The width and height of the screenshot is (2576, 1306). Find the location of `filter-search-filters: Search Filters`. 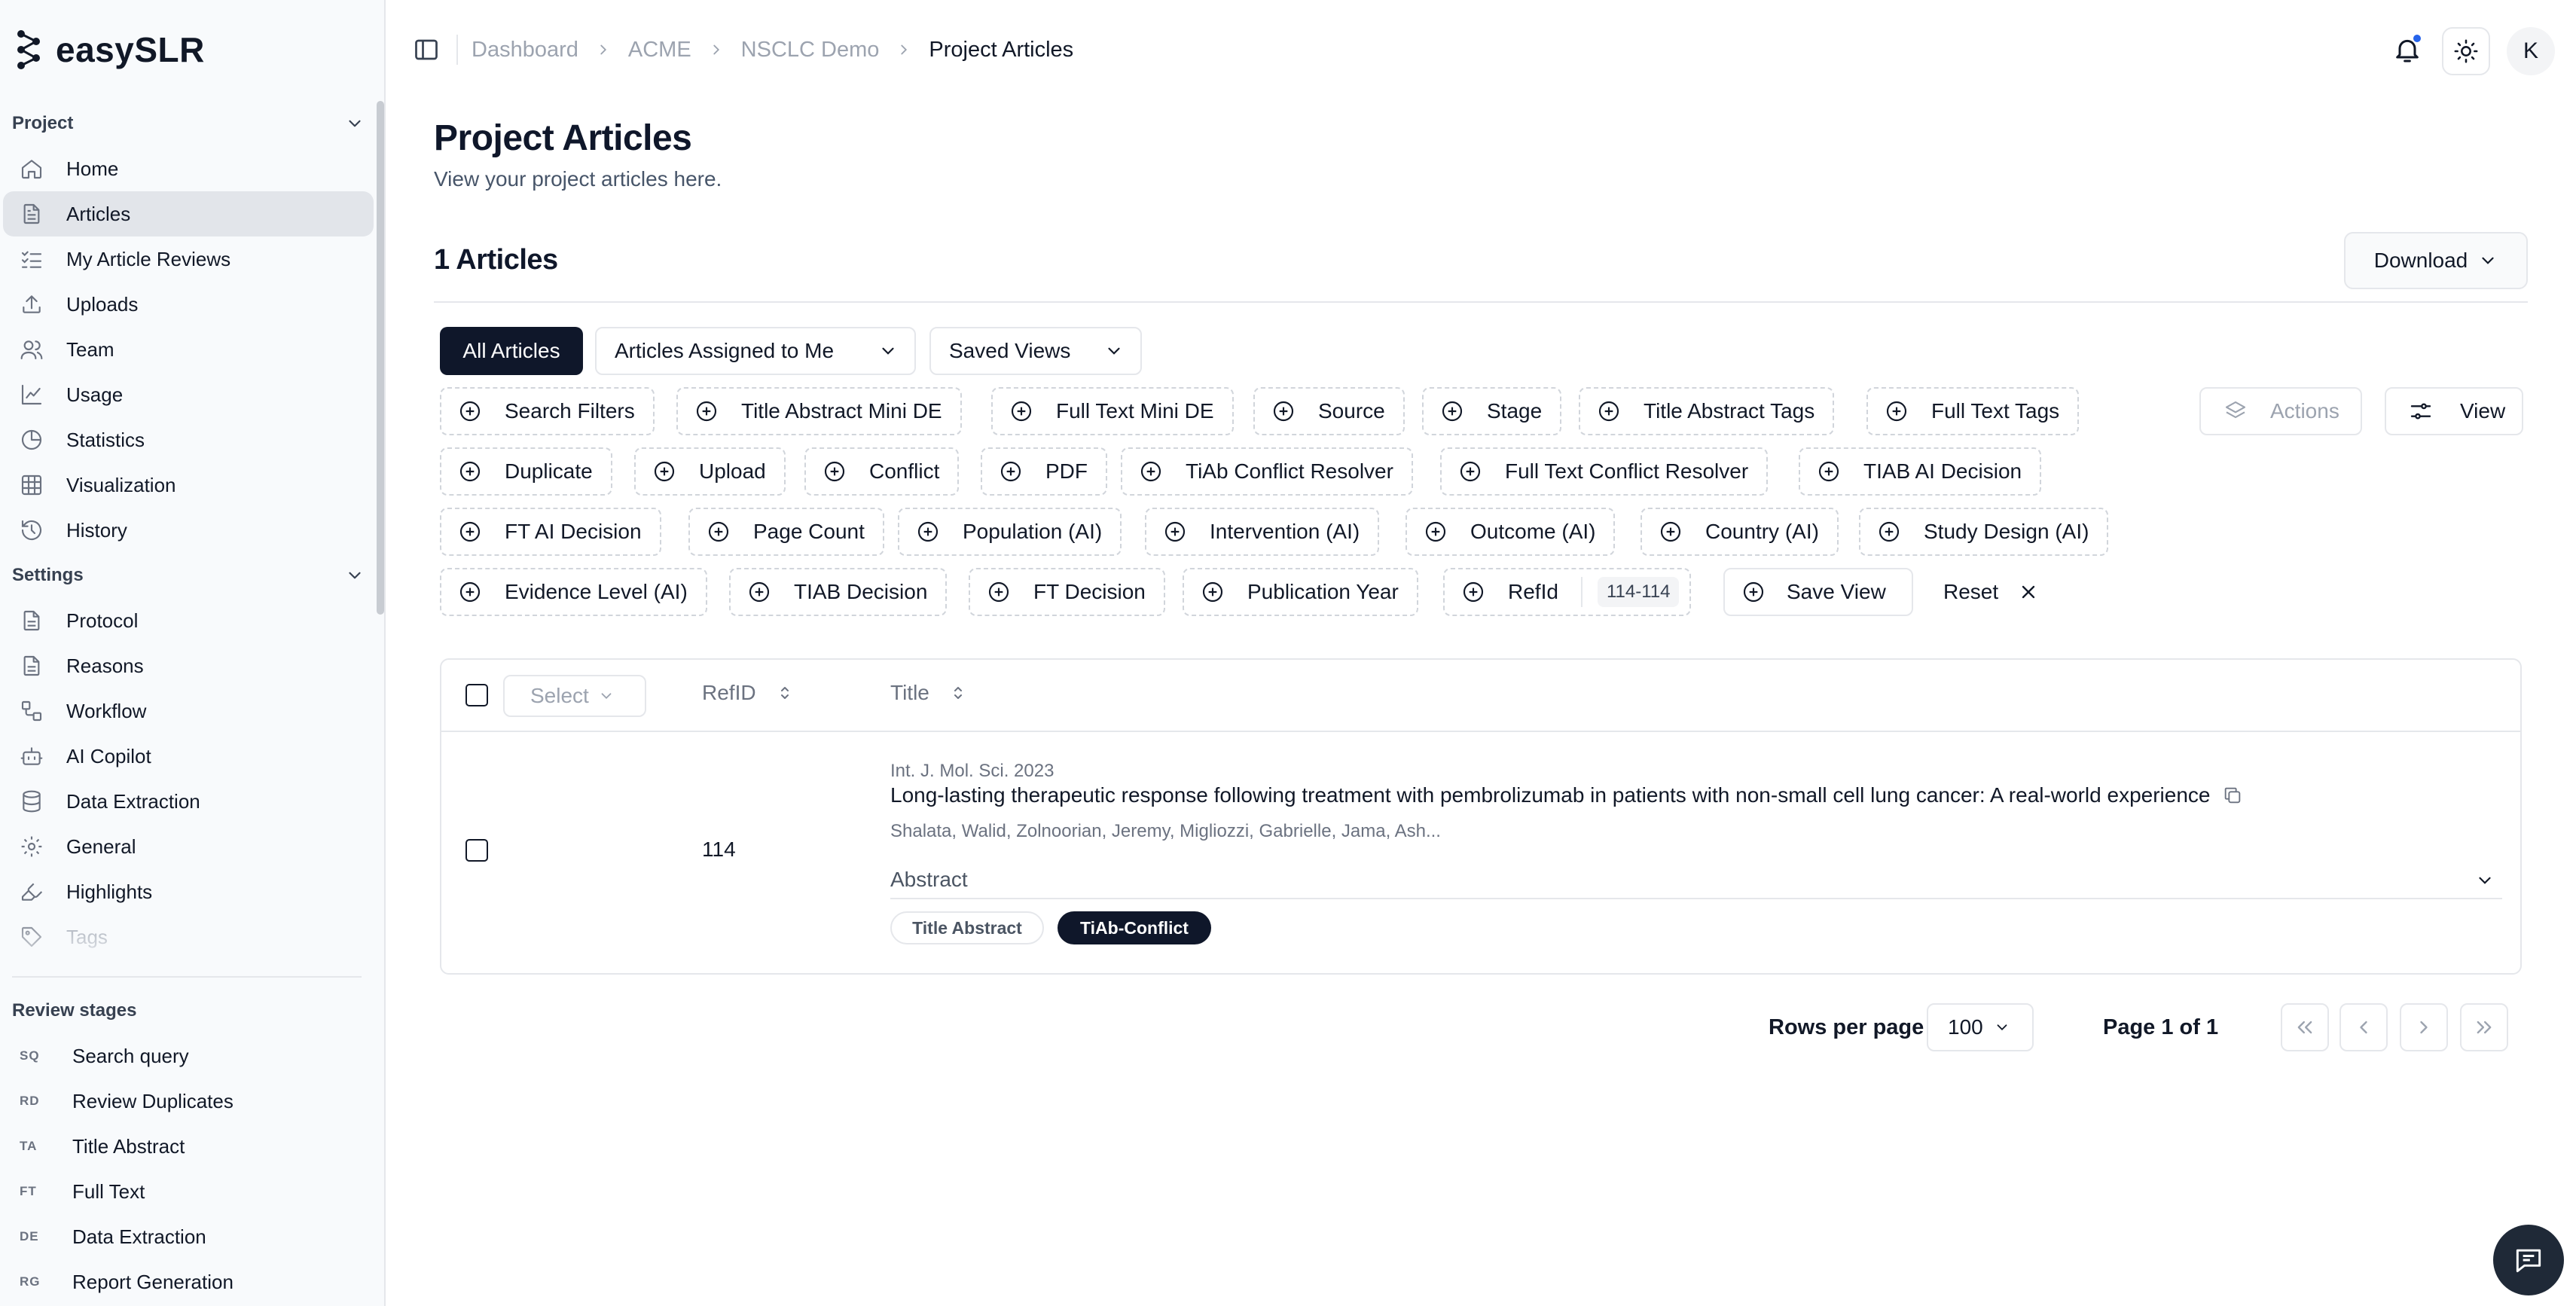

filter-search-filters: Search Filters is located at coordinates (547, 411).